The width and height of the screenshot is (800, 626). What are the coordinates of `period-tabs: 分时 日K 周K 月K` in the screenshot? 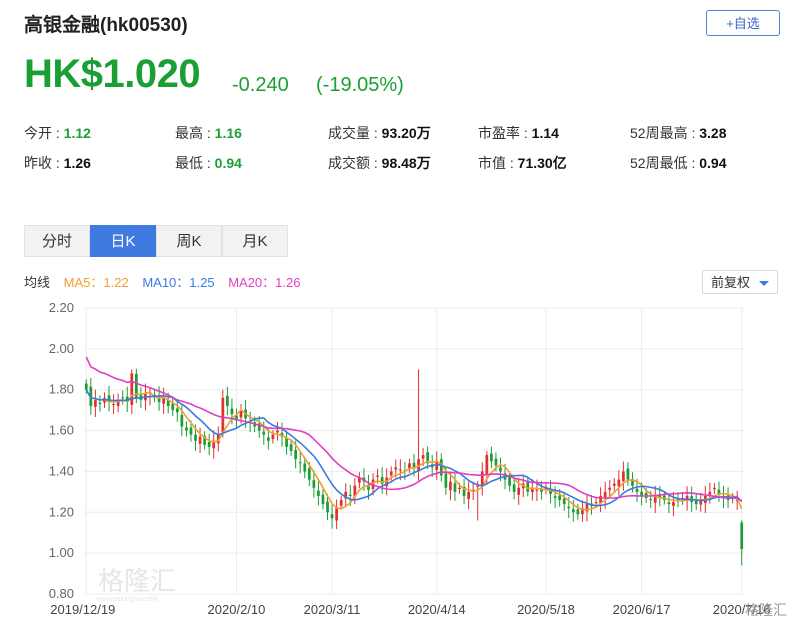 It's located at (156, 241).